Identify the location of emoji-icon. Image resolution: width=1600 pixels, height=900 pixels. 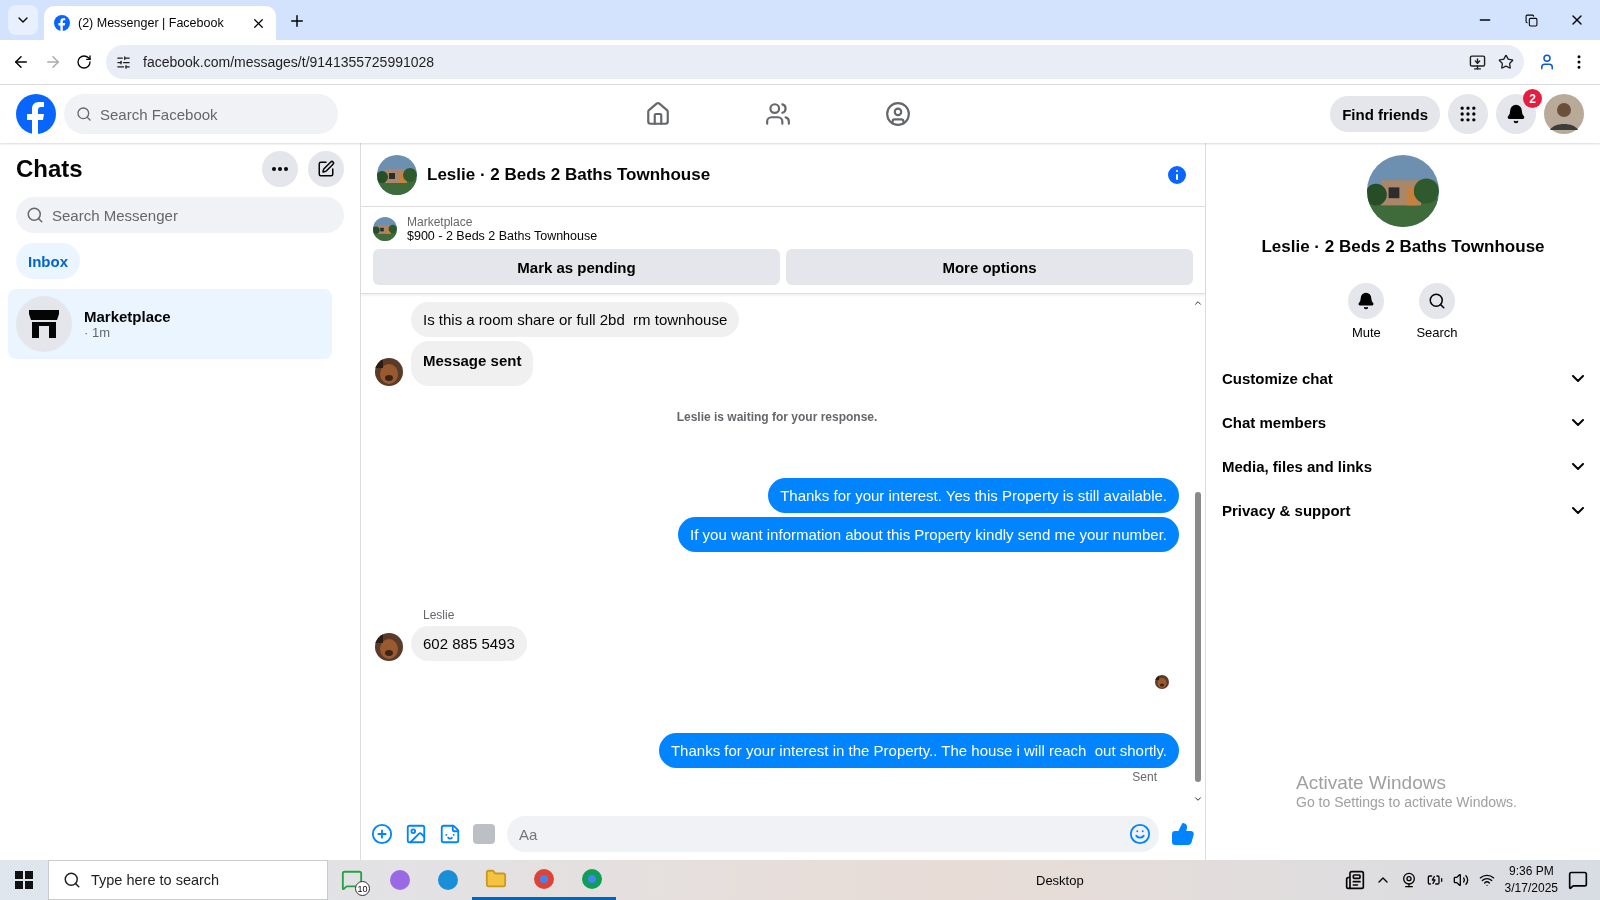
(1140, 834).